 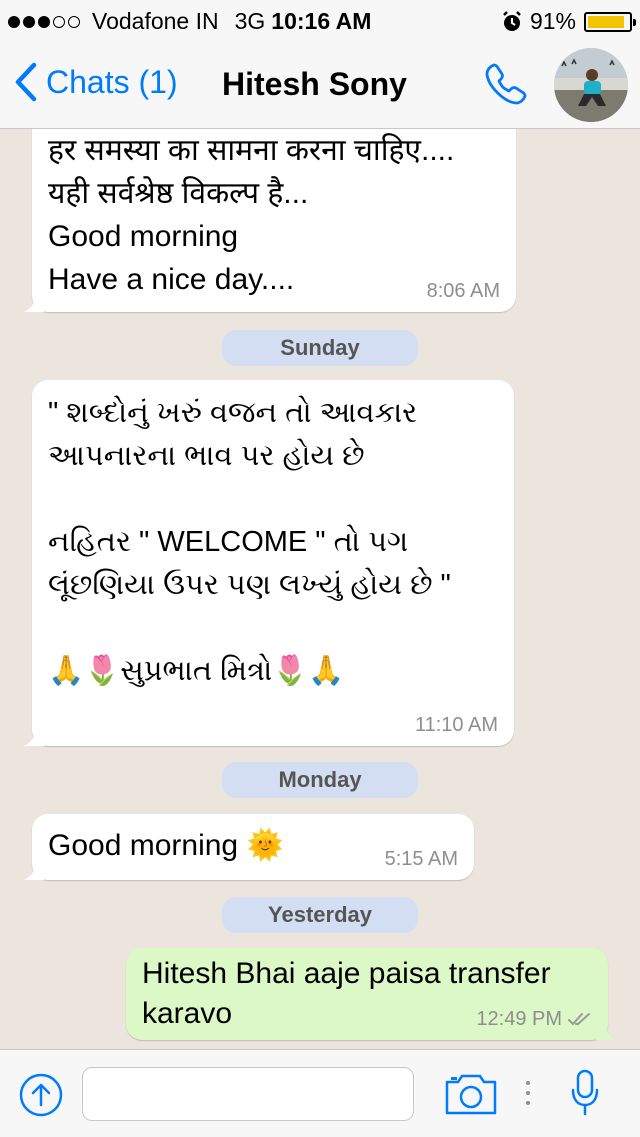 What do you see at coordinates (112, 81) in the screenshot?
I see `back-label: Chats (1)` at bounding box center [112, 81].